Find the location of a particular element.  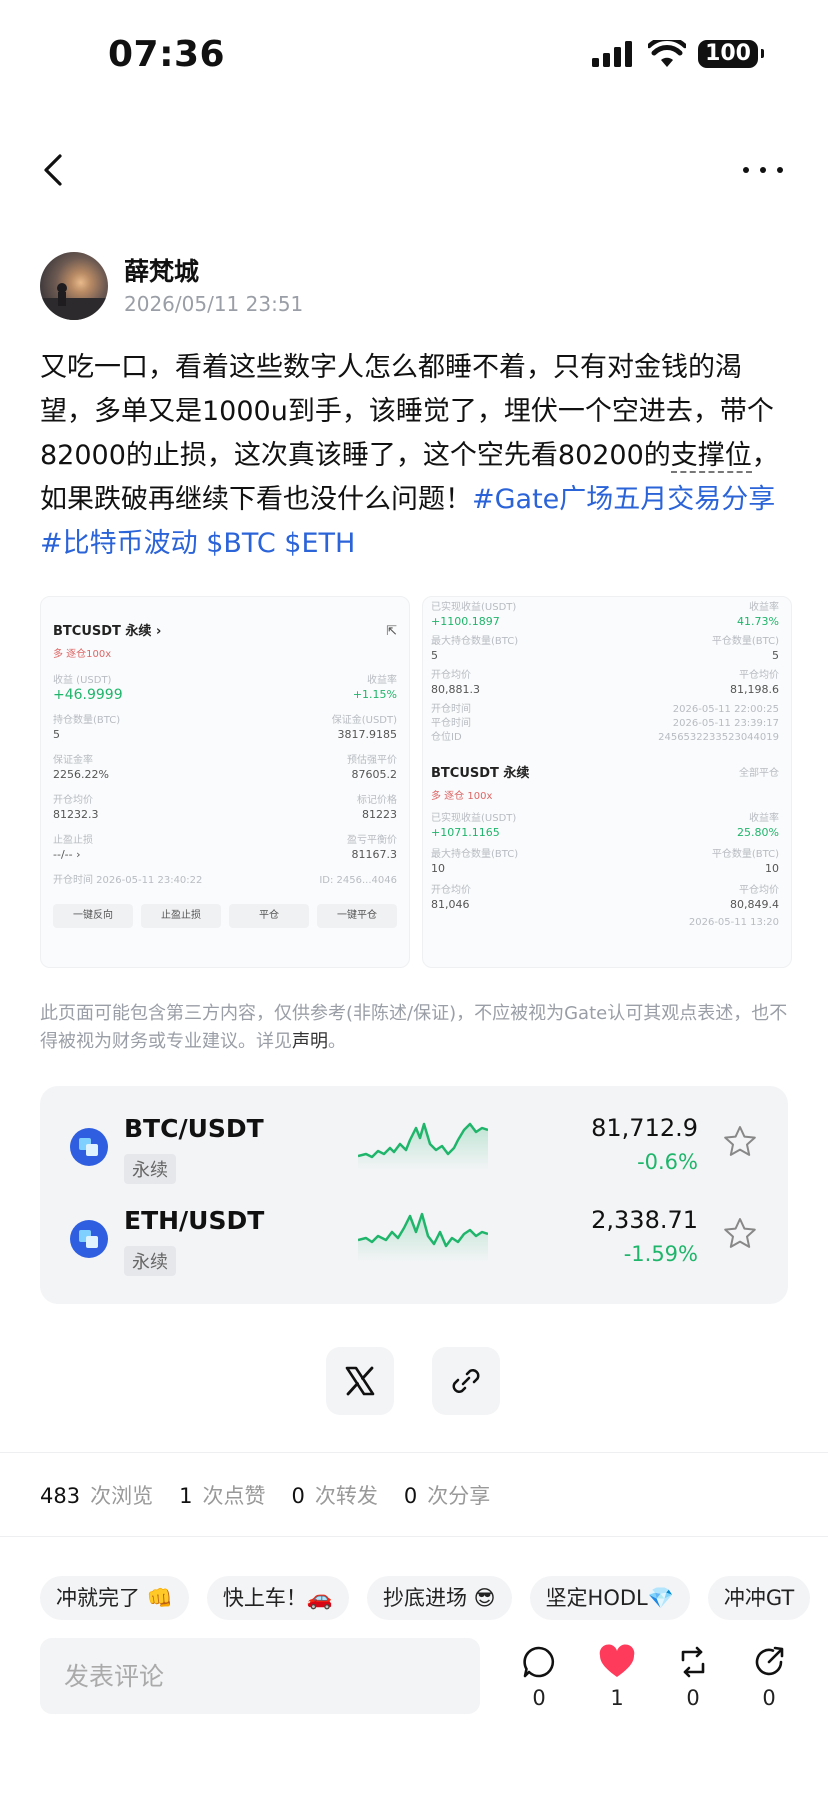

image-label: 持仓数量(BTC) is located at coordinates (87, 720).